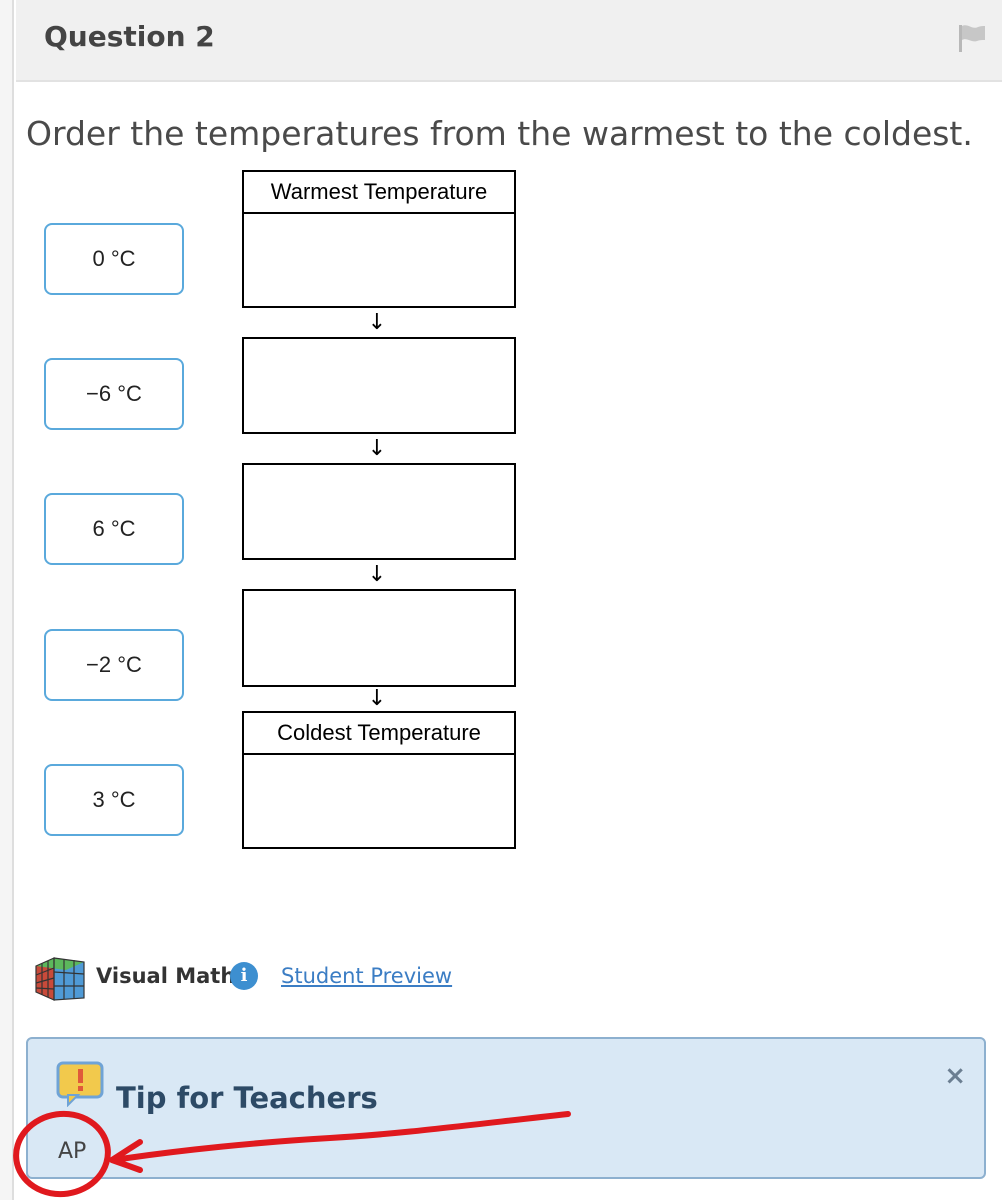 The height and width of the screenshot is (1200, 1002). I want to click on draggable-tile-minus-6c: −6 °C, so click(114, 394).